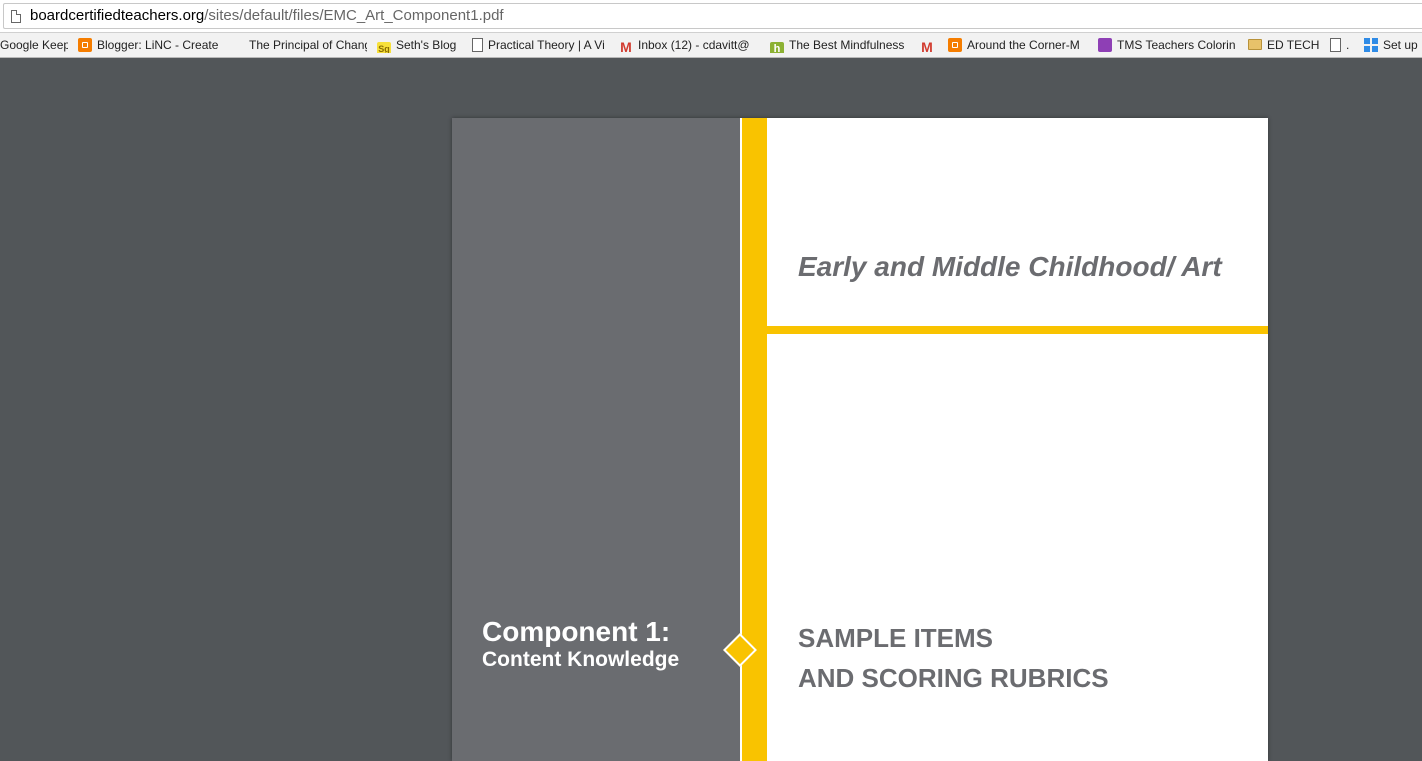  I want to click on bookmark-best-mindfulness: h The Best Mindfulness, so click(839, 45).